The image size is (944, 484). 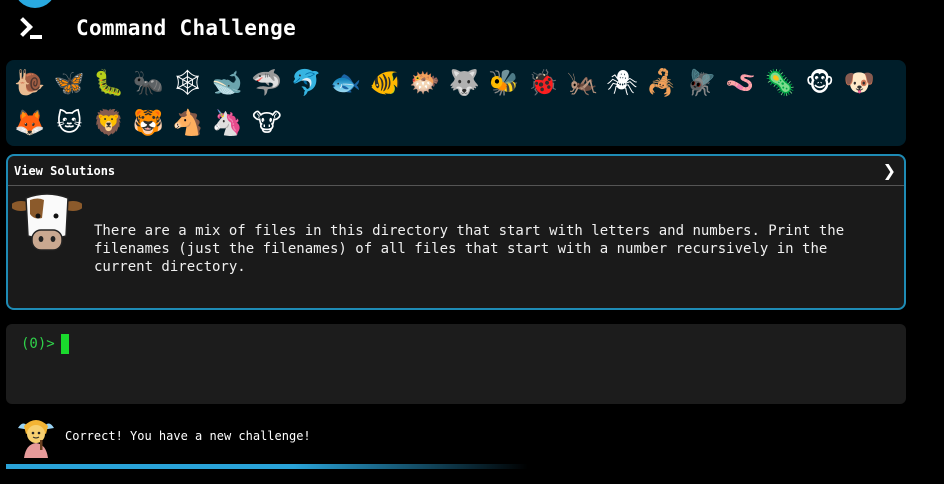 I want to click on animal-level-tiger-icon: 🐯, so click(x=149, y=122).